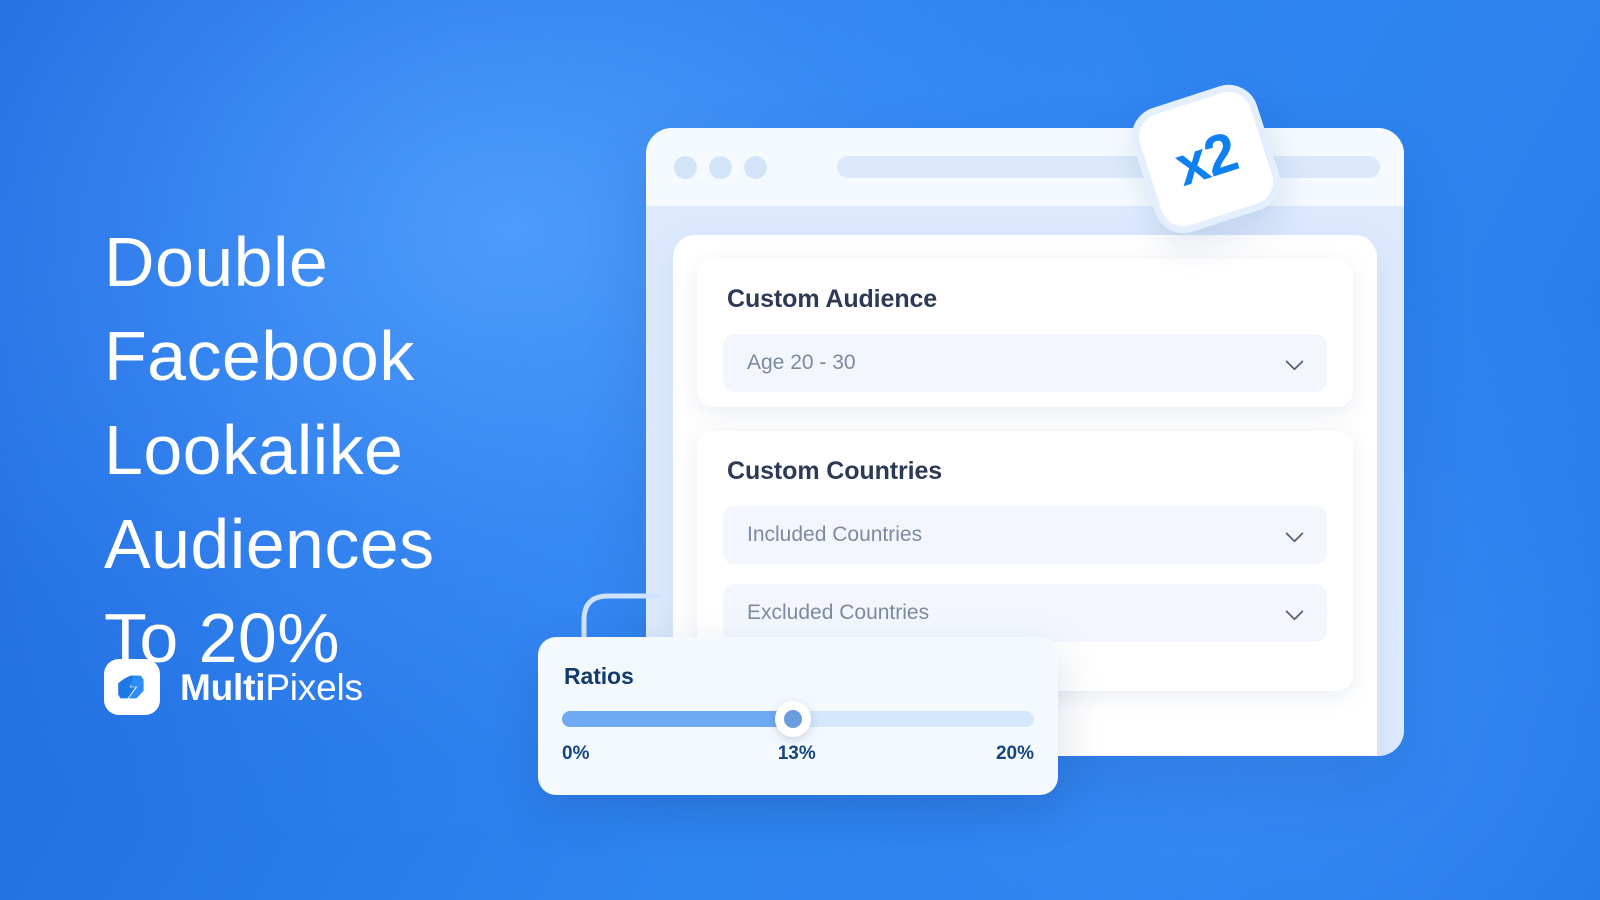 This screenshot has width=1600, height=900. What do you see at coordinates (678, 719) in the screenshot?
I see `ratio-slider-fill` at bounding box center [678, 719].